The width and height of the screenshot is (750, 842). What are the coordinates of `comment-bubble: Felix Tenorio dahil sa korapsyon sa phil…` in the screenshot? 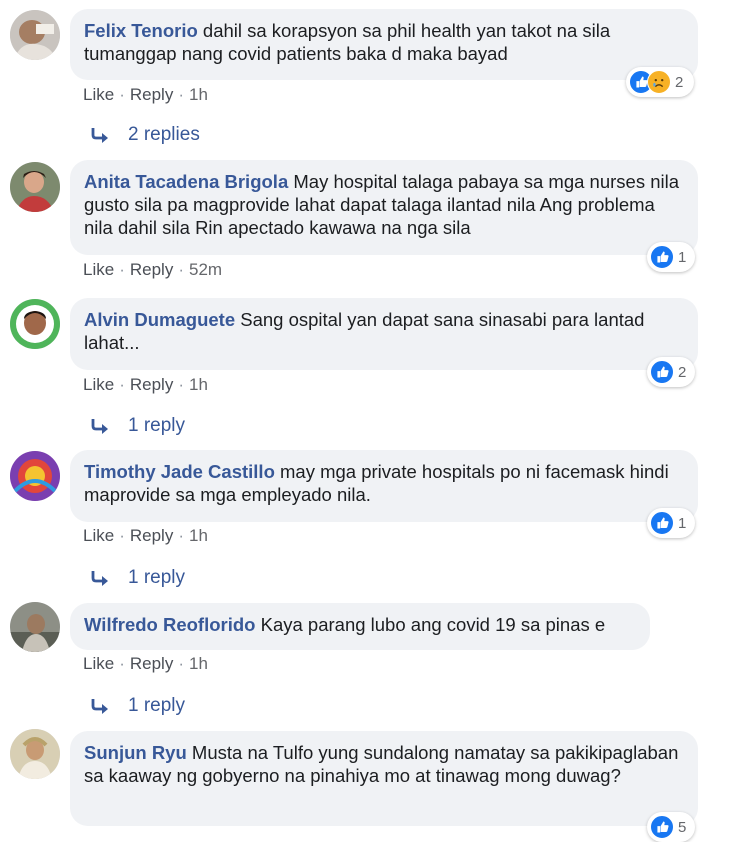 It's located at (384, 44).